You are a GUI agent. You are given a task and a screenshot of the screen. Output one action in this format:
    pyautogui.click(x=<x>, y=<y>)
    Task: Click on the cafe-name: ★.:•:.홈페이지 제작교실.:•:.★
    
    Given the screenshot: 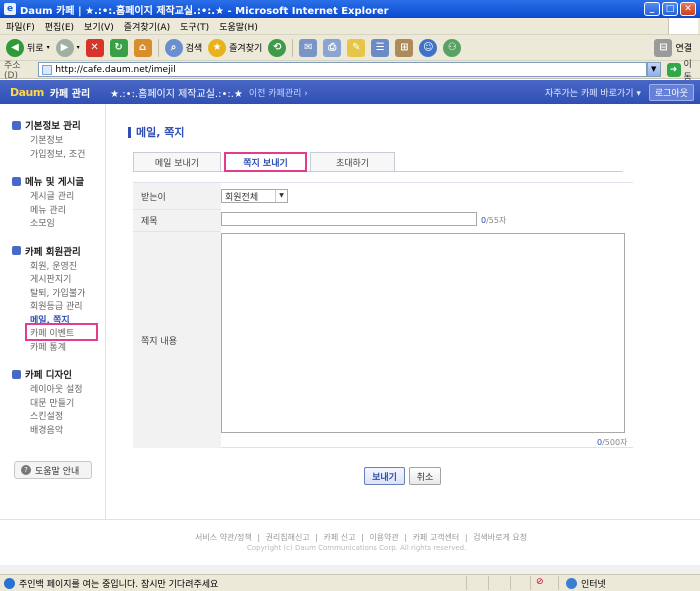 What is the action you would take?
    pyautogui.click(x=176, y=92)
    